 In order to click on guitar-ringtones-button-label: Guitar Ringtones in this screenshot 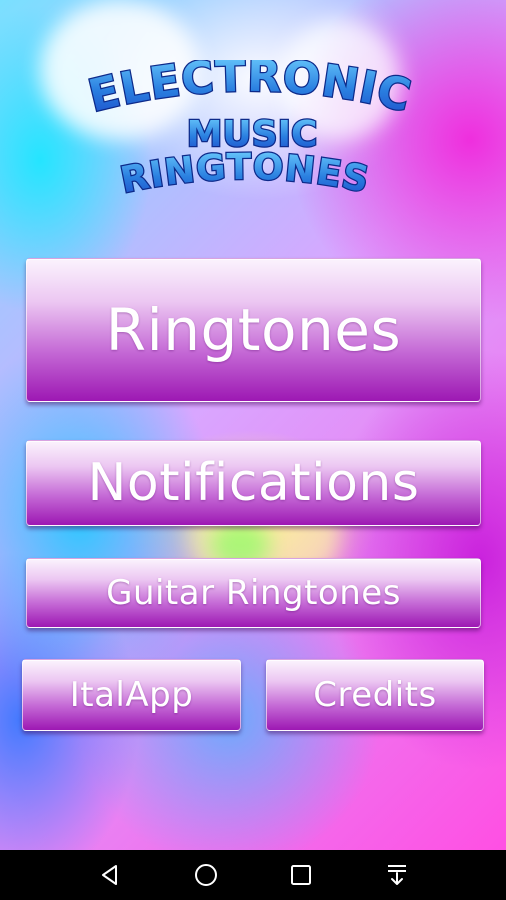, I will do `click(253, 593)`.